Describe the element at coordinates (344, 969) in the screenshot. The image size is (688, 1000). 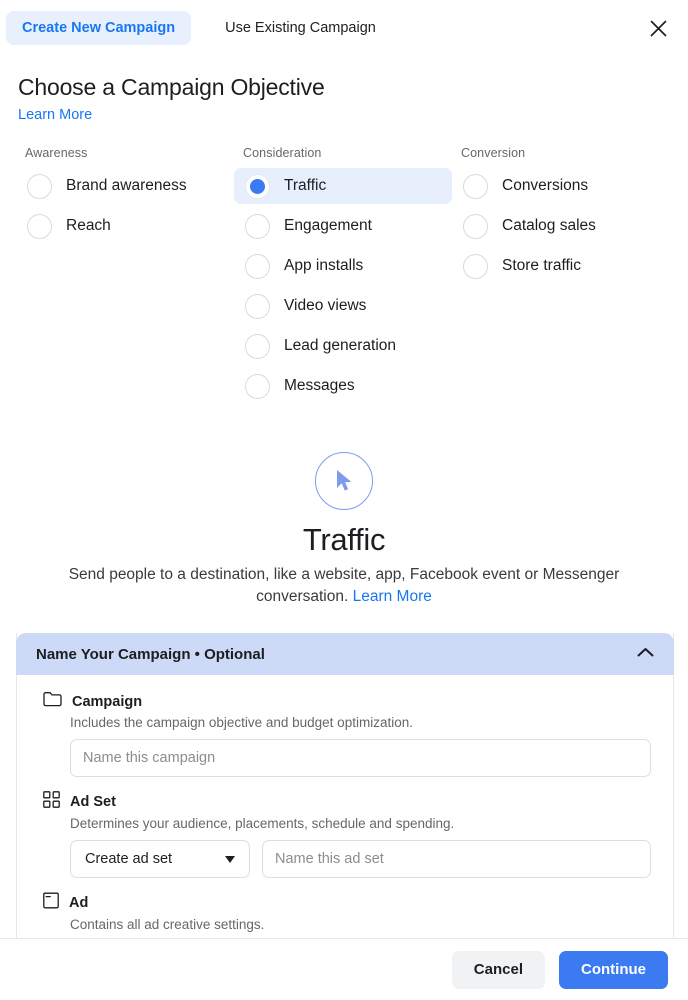
I see `dialog-footer: Cancel Continue` at that location.